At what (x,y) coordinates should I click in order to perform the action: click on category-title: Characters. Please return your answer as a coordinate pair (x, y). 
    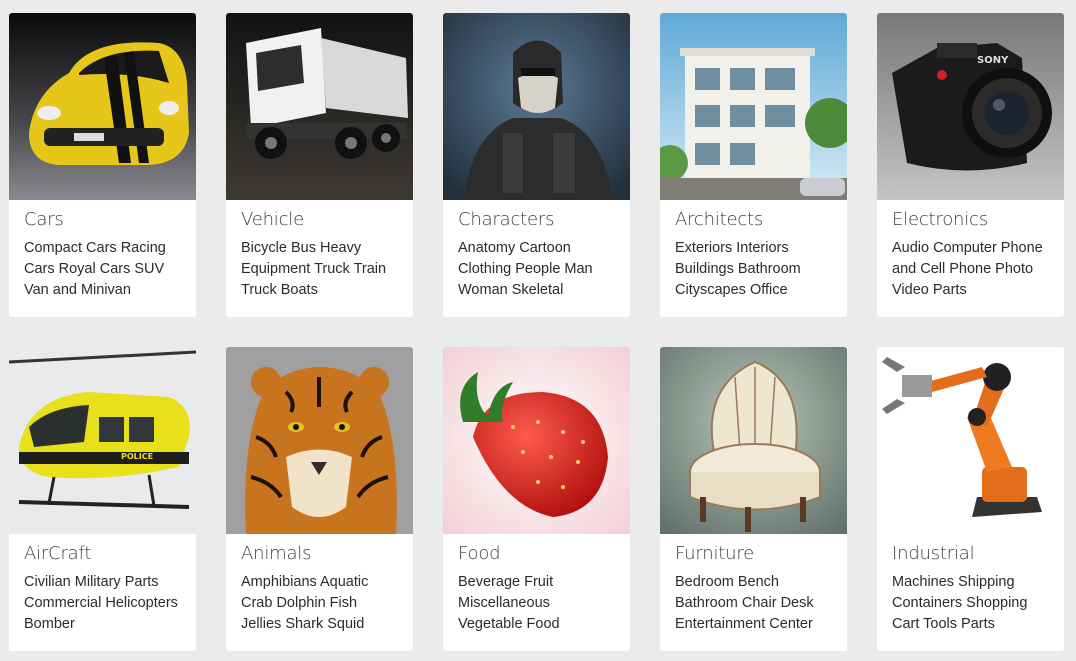
    Looking at the image, I should click on (536, 220).